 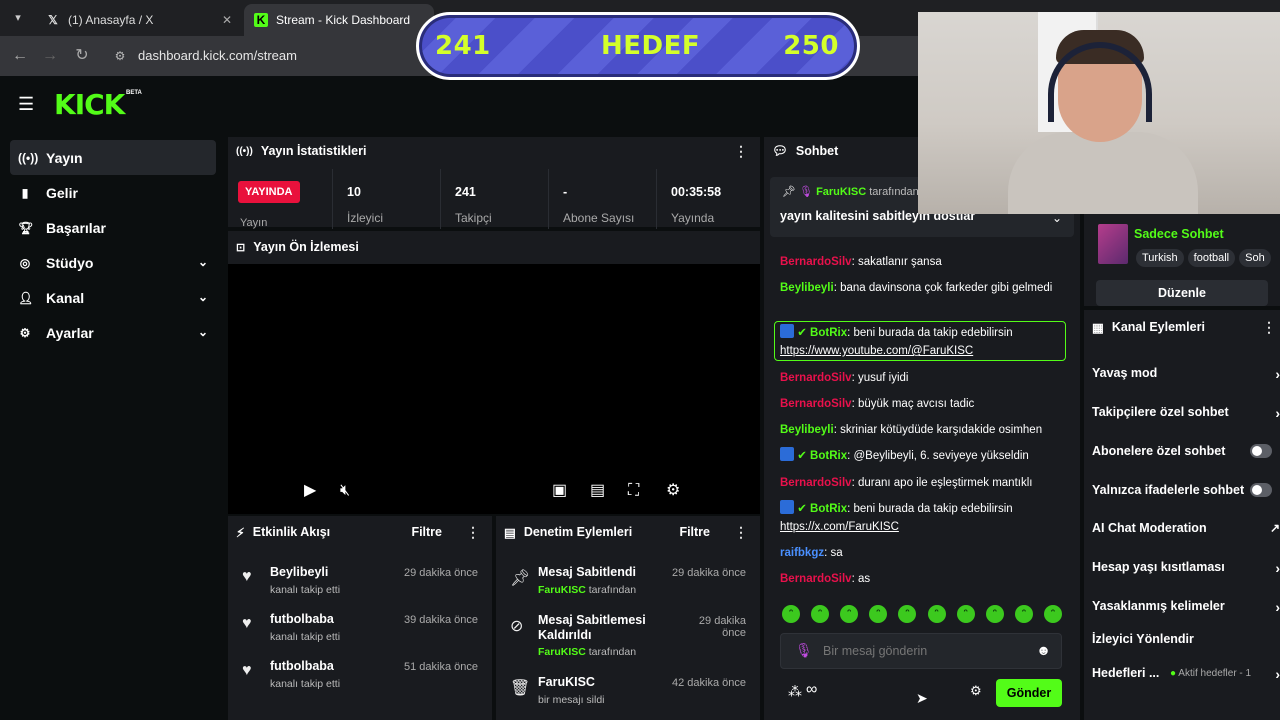 What do you see at coordinates (597, 490) in the screenshot?
I see `theater-icon: ▤` at bounding box center [597, 490].